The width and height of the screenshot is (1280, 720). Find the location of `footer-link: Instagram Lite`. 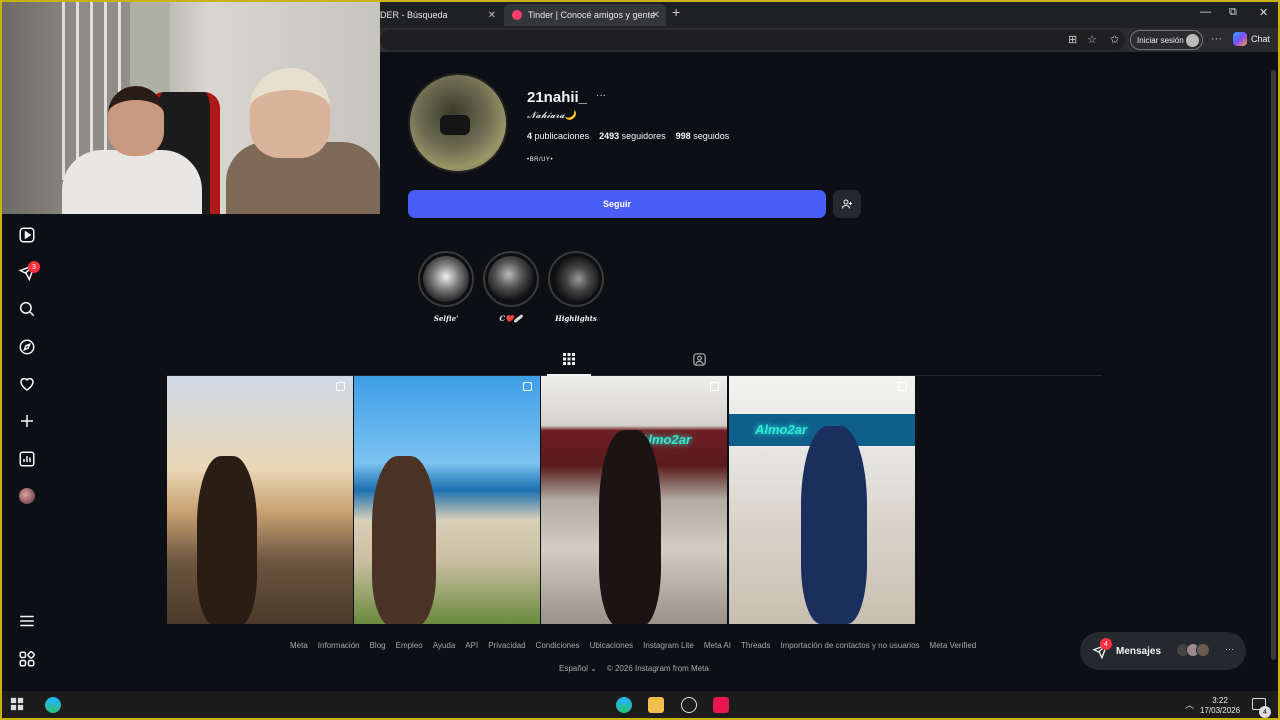

footer-link: Instagram Lite is located at coordinates (668, 645).